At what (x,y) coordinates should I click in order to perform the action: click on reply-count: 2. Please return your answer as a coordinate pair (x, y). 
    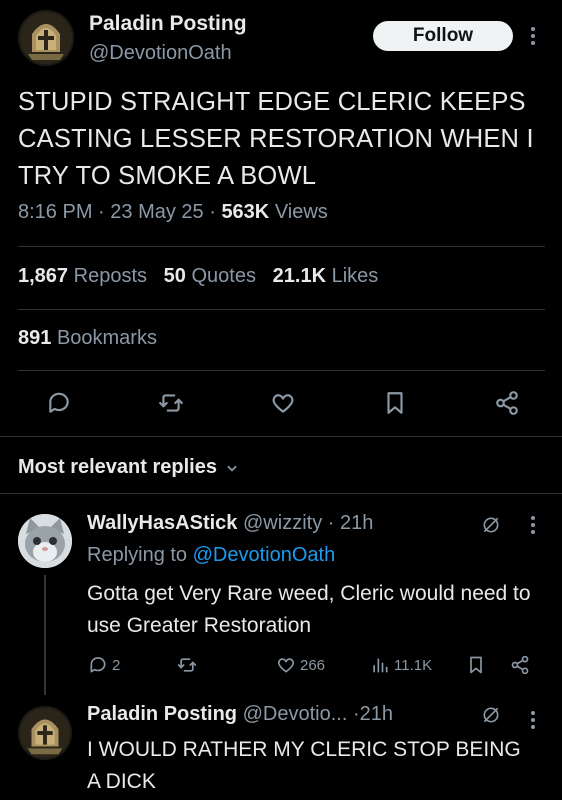
    Looking at the image, I should click on (116, 665).